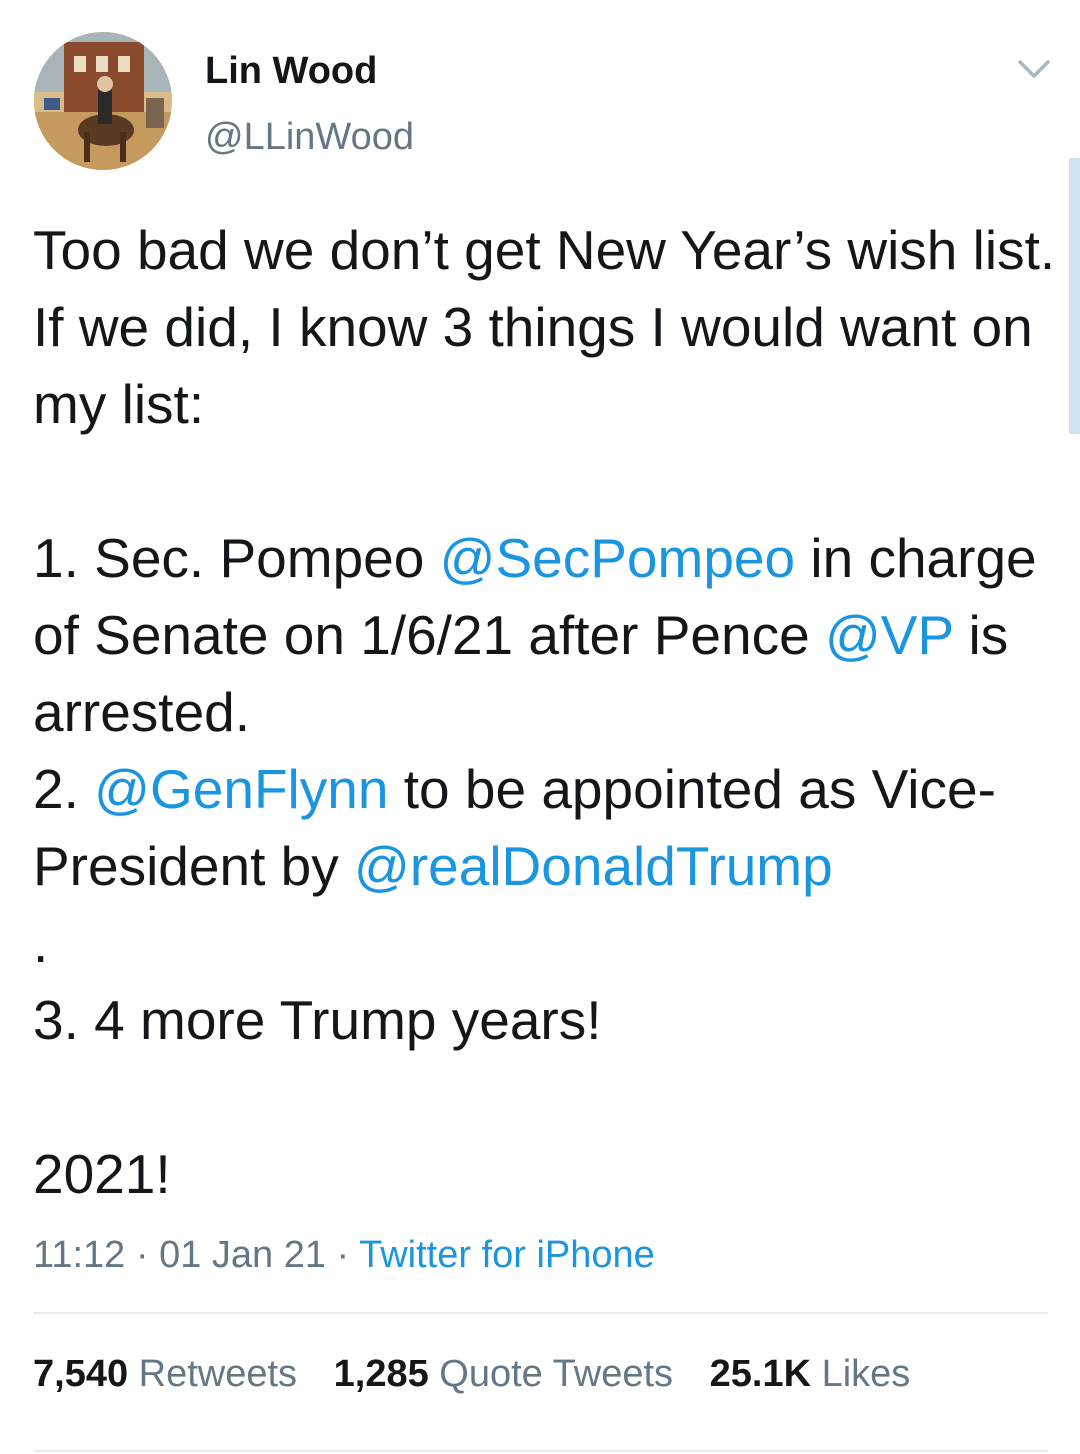 This screenshot has width=1080, height=1454. What do you see at coordinates (241, 789) in the screenshot?
I see `mention-link: @GenFlynn` at bounding box center [241, 789].